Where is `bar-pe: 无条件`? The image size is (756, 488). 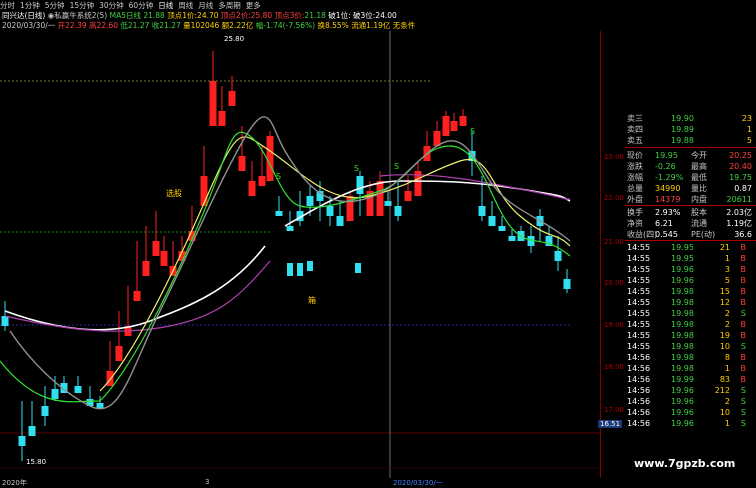
bar-pe: 无条件 is located at coordinates (404, 25).